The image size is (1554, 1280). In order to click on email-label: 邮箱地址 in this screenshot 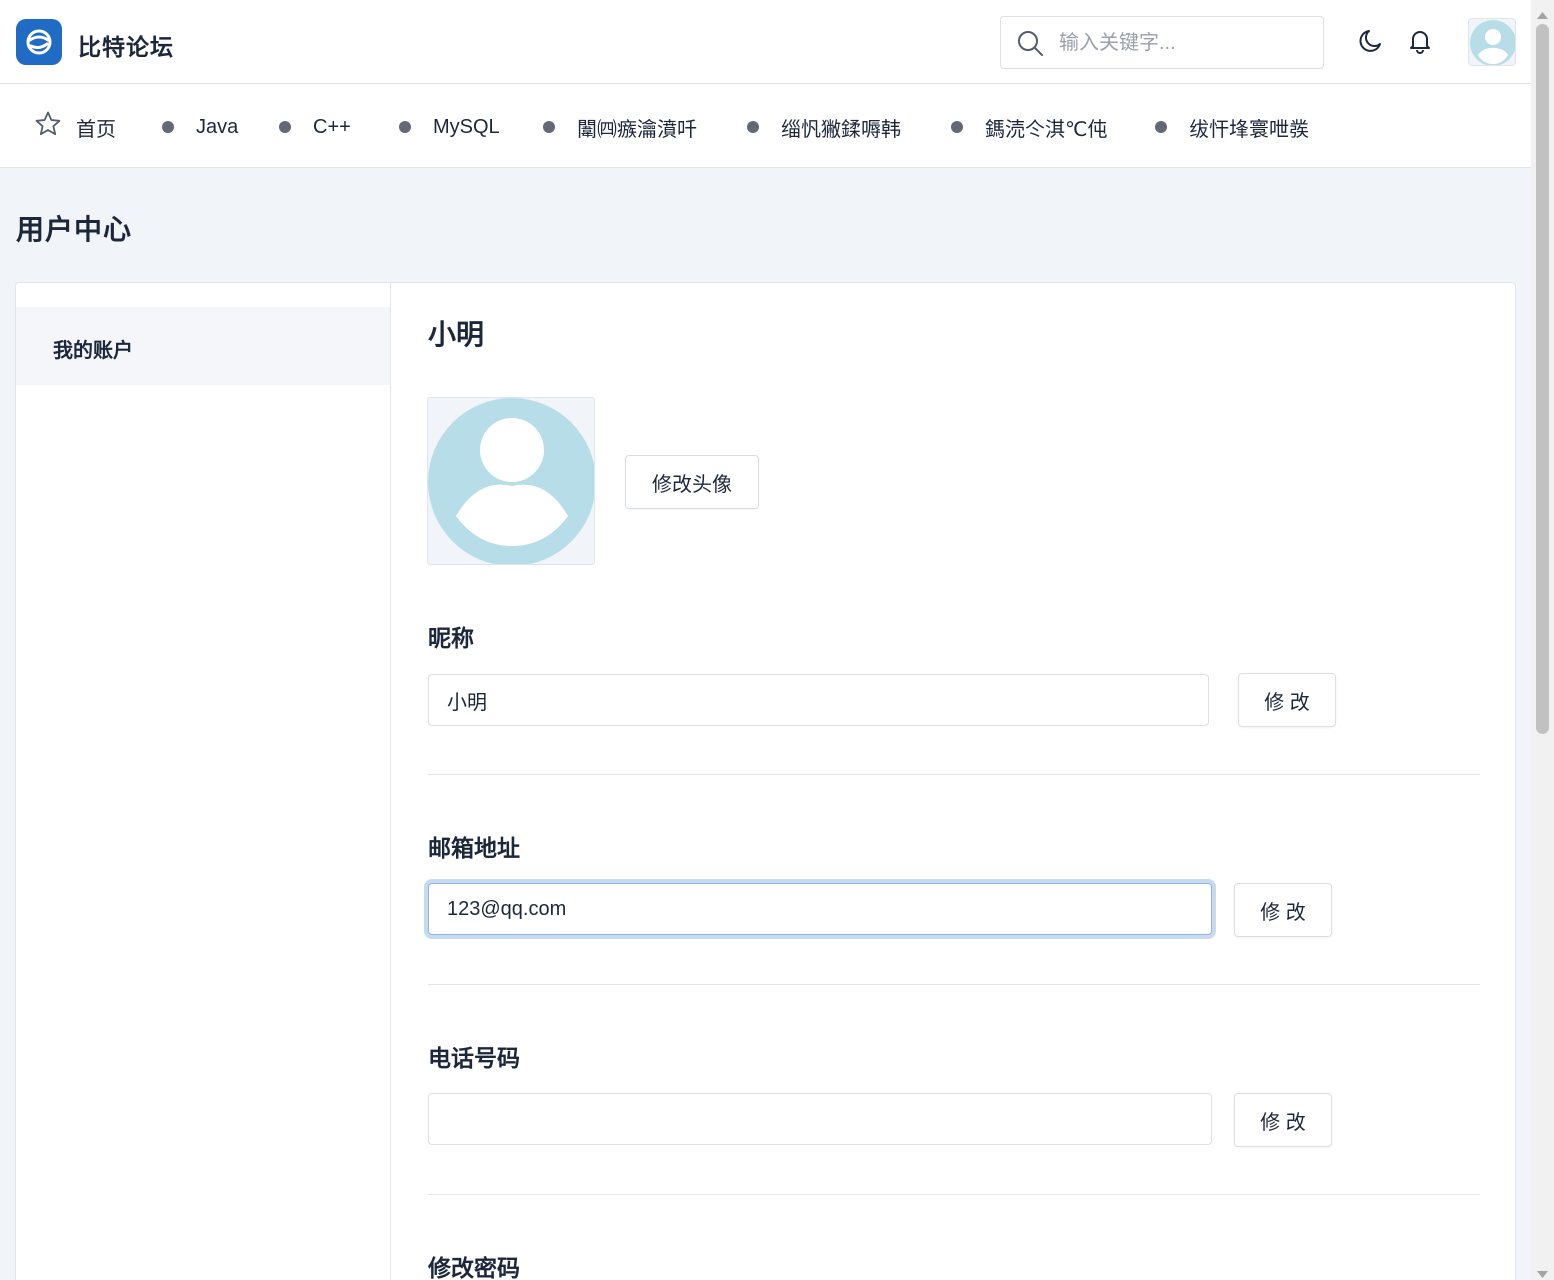, I will do `click(474, 848)`.